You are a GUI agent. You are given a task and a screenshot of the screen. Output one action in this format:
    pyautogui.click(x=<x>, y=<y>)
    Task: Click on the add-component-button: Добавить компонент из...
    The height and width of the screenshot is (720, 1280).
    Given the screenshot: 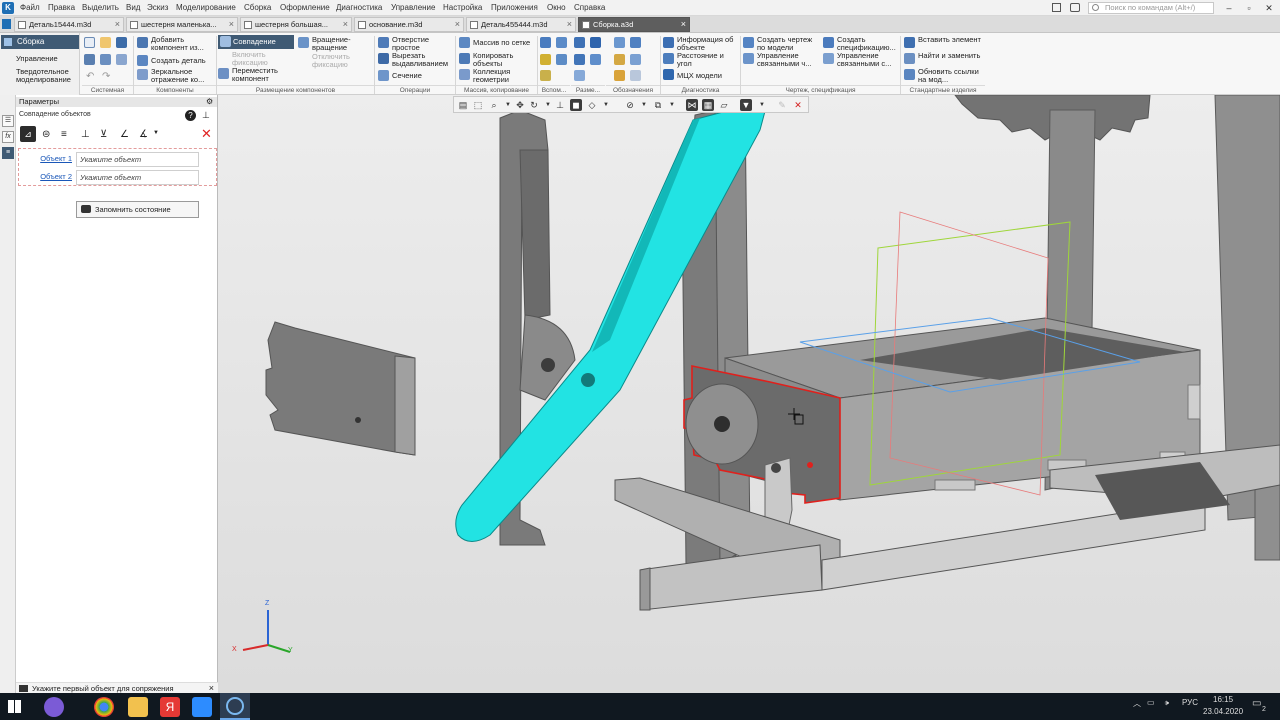 What is the action you would take?
    pyautogui.click(x=183, y=44)
    